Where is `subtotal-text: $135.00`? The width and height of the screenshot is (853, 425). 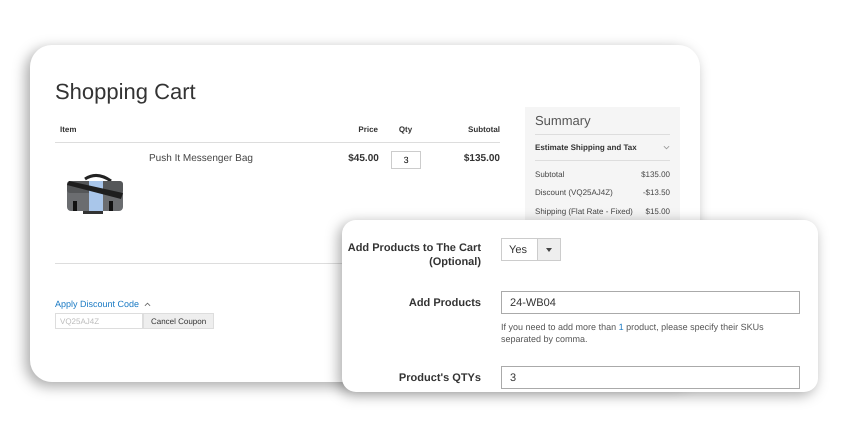
subtotal-text: $135.00 is located at coordinates (481, 158).